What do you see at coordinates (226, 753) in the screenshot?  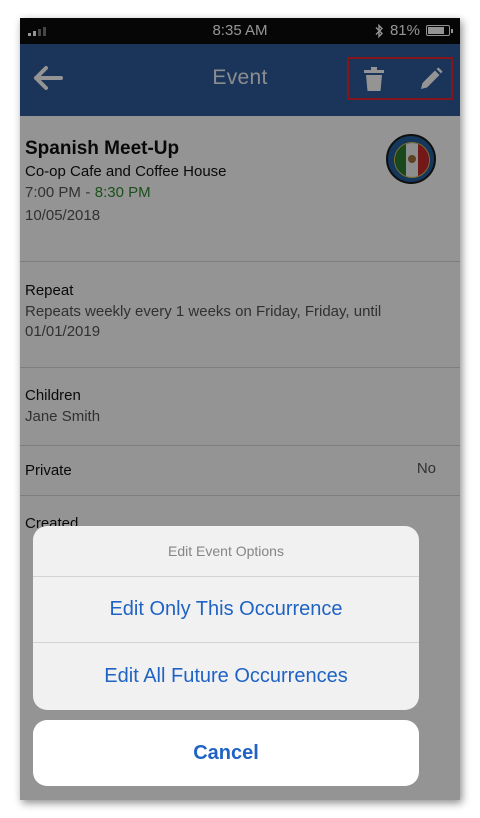 I see `cancel-button: Cancel` at bounding box center [226, 753].